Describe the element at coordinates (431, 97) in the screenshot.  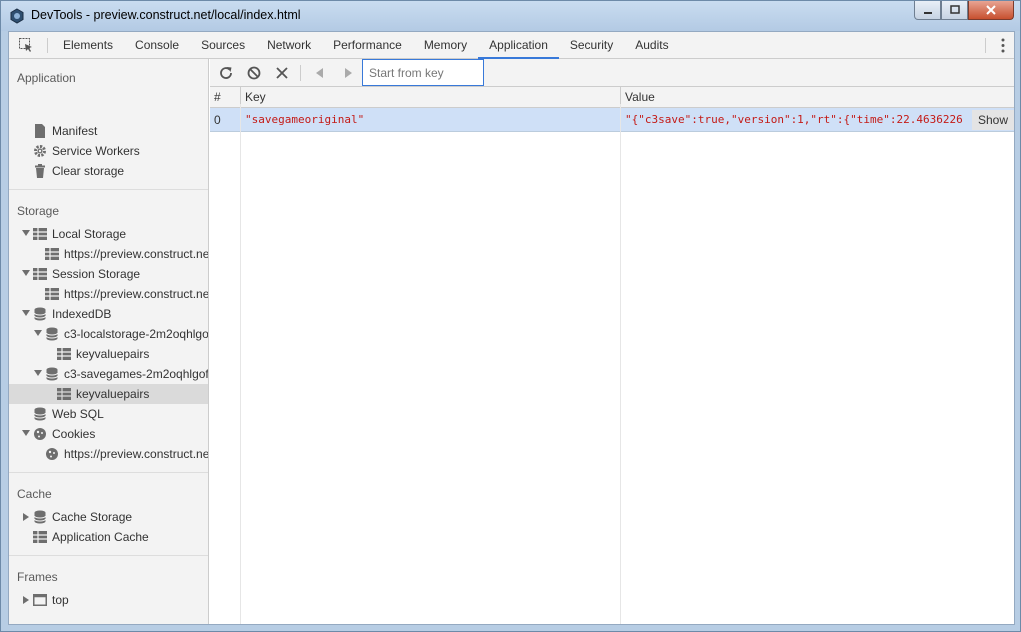
I see `column-header-key: Key` at that location.